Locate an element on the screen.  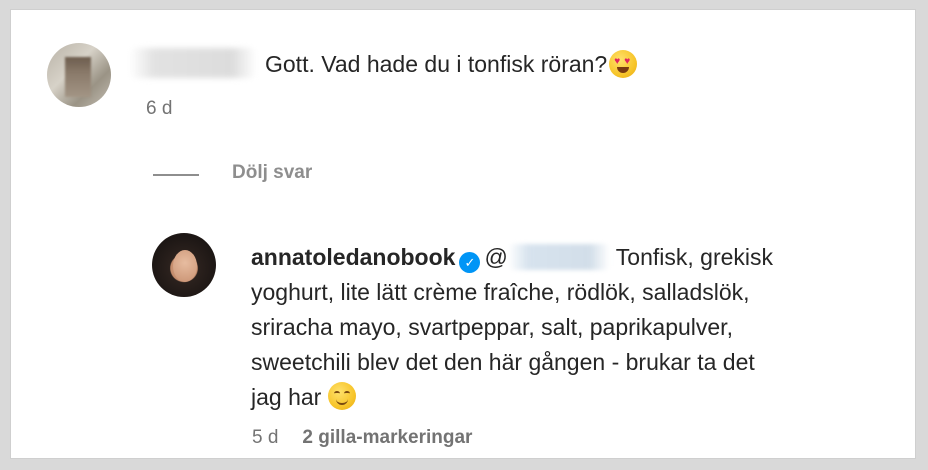
avatar-face is located at coordinates (185, 266).